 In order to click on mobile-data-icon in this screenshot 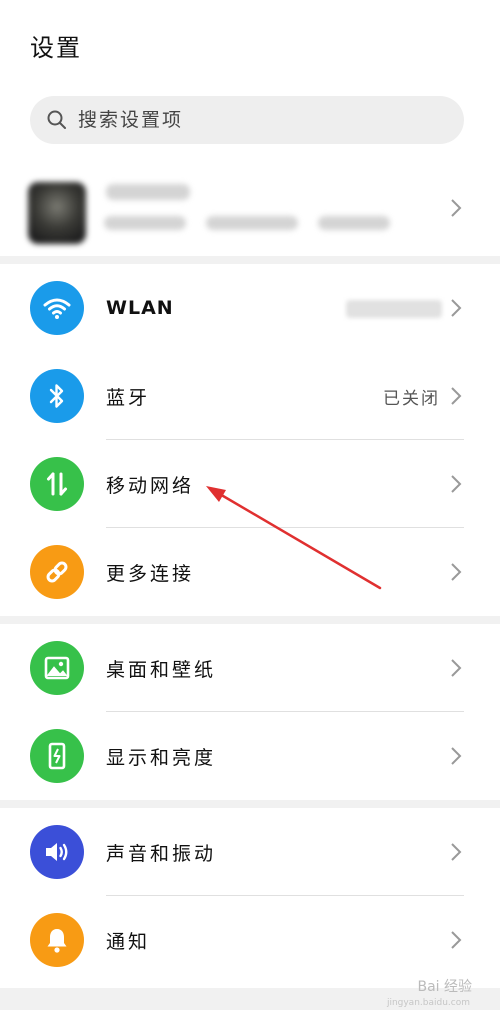, I will do `click(57, 484)`.